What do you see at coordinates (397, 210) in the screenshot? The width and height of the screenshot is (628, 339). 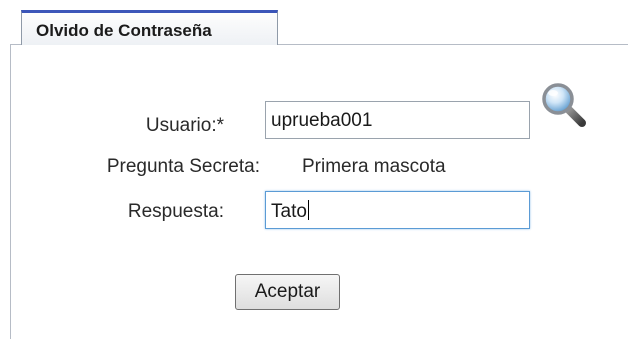 I see `answer-field: Tato` at bounding box center [397, 210].